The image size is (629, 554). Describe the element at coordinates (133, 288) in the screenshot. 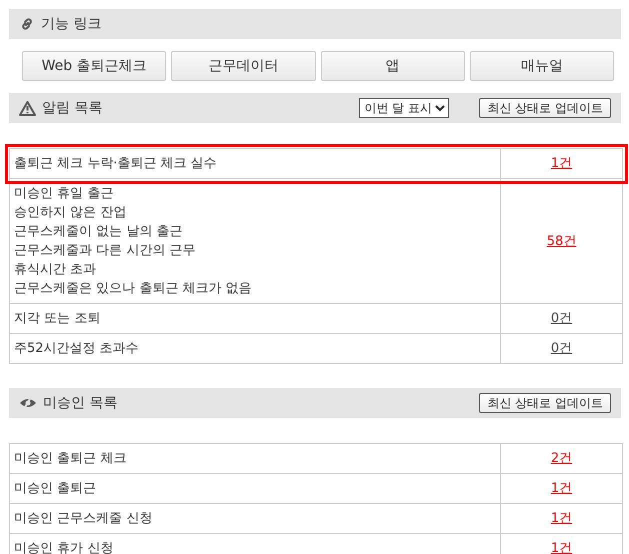

I see `alert-label: 근무스케줄은 있으나 출퇴근 체크가 없음` at that location.